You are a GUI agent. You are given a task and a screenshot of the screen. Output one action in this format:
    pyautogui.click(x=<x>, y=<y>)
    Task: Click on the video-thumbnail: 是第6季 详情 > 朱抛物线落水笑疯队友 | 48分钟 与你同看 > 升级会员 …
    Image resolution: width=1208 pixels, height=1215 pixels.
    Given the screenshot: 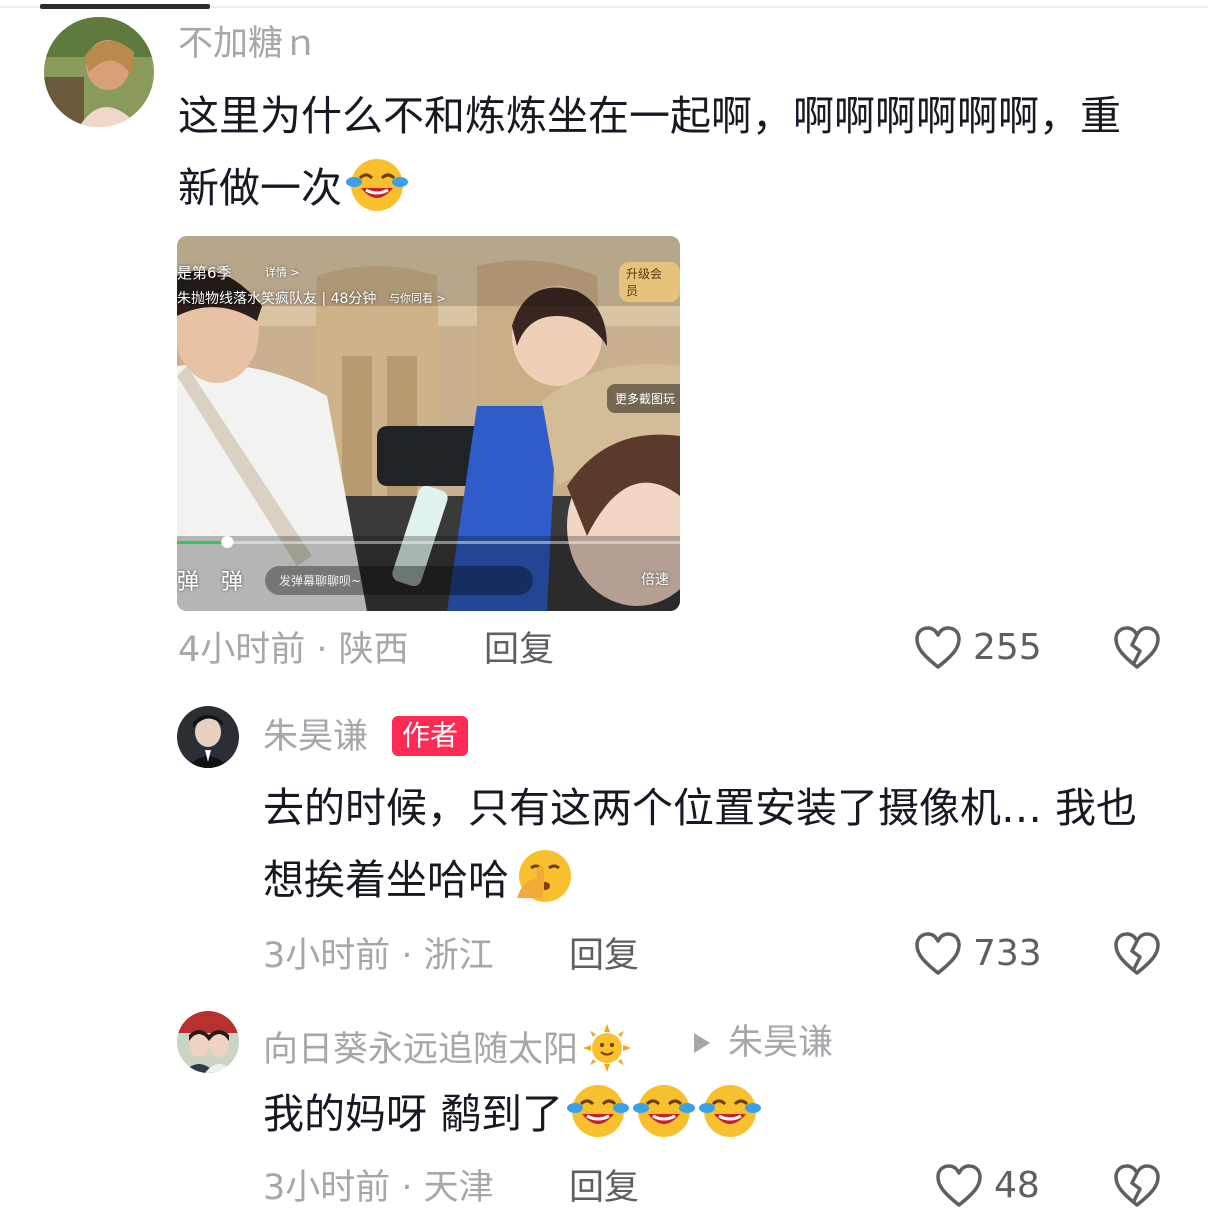 What is the action you would take?
    pyautogui.click(x=428, y=423)
    